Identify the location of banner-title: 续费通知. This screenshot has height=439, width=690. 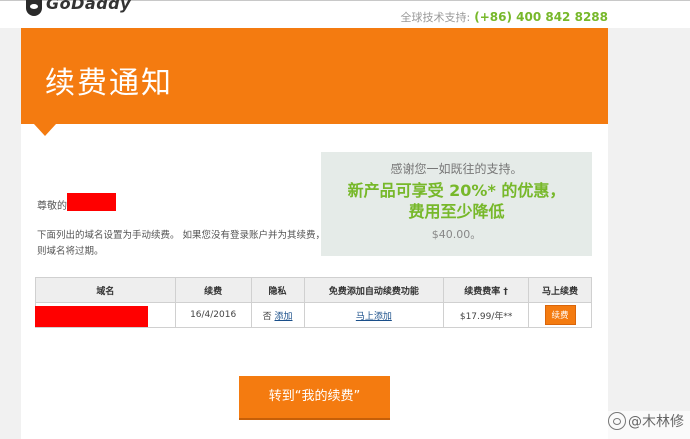
(109, 83).